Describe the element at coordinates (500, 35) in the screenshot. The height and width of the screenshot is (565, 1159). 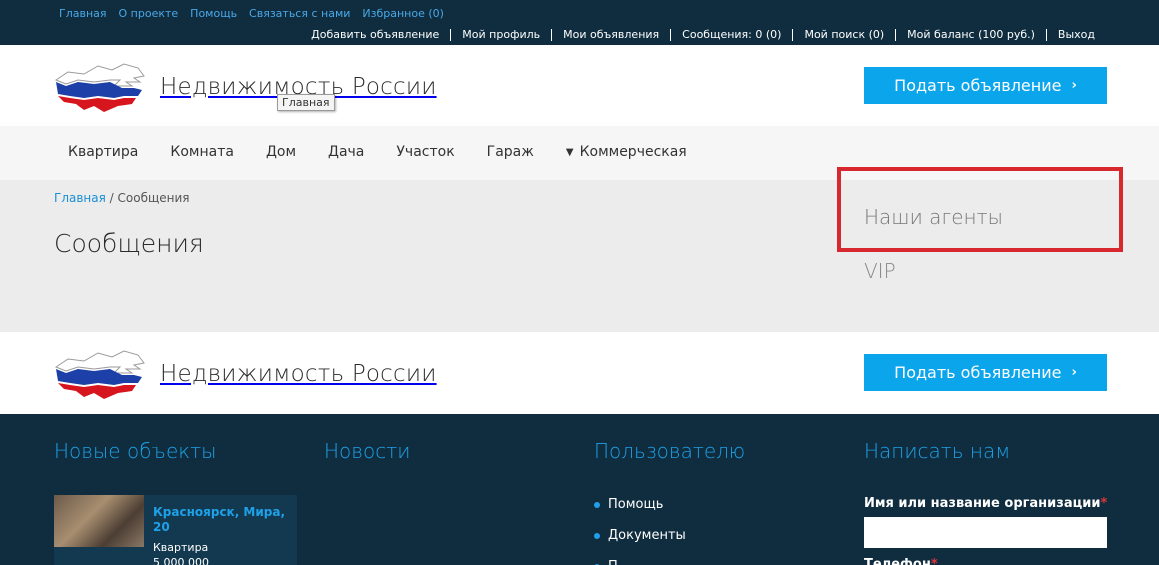
I see `user-menu-profile: Мой профиль` at that location.